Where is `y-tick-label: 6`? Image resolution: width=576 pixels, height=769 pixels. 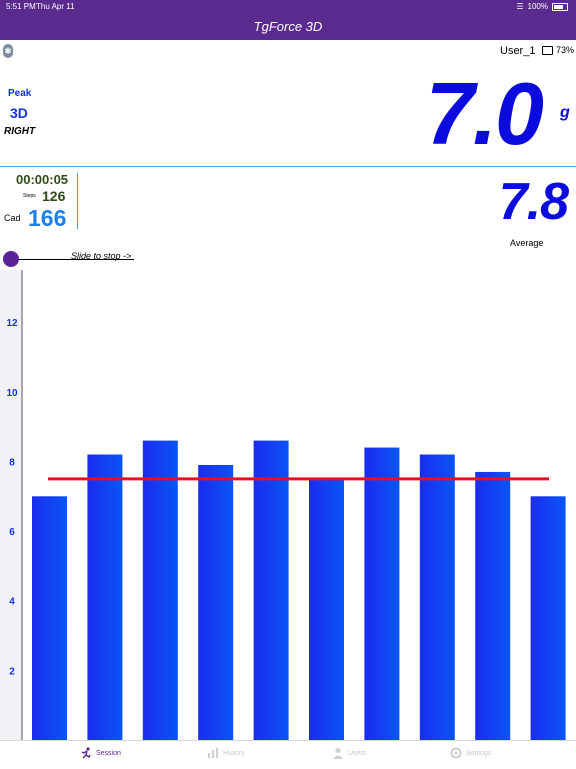 y-tick-label: 6 is located at coordinates (12, 532).